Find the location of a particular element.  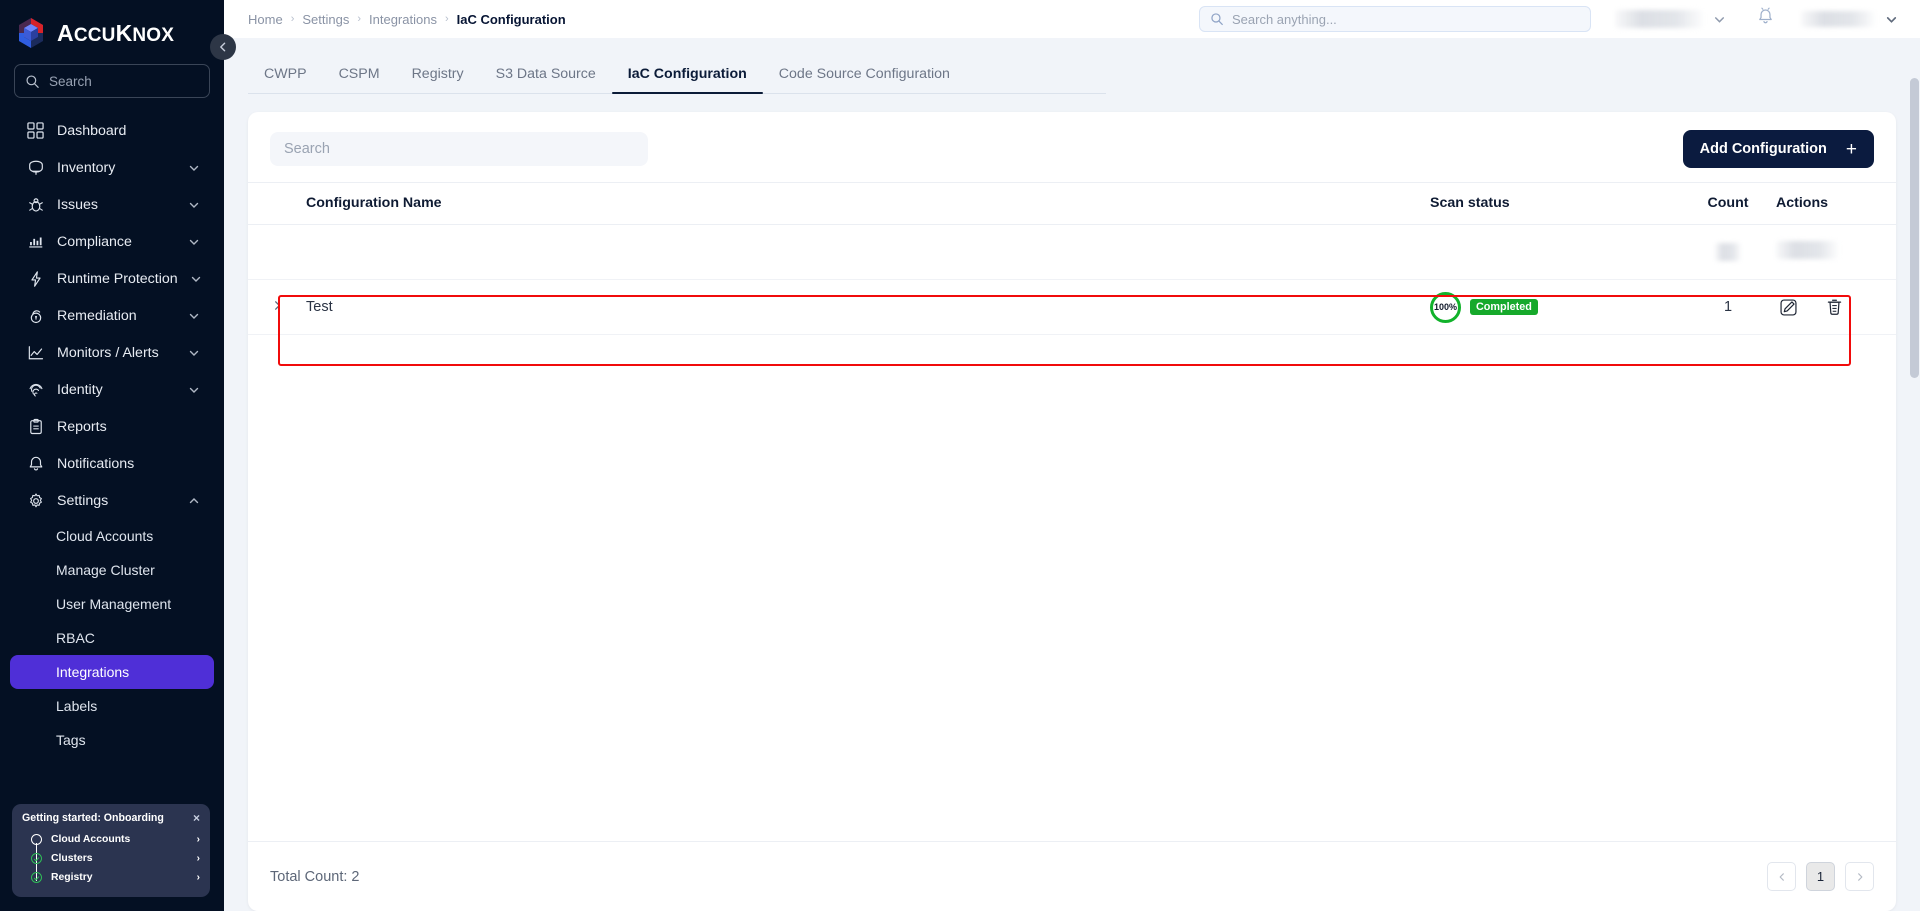

sidebar-item-remediation: Remediation is located at coordinates (112, 315).